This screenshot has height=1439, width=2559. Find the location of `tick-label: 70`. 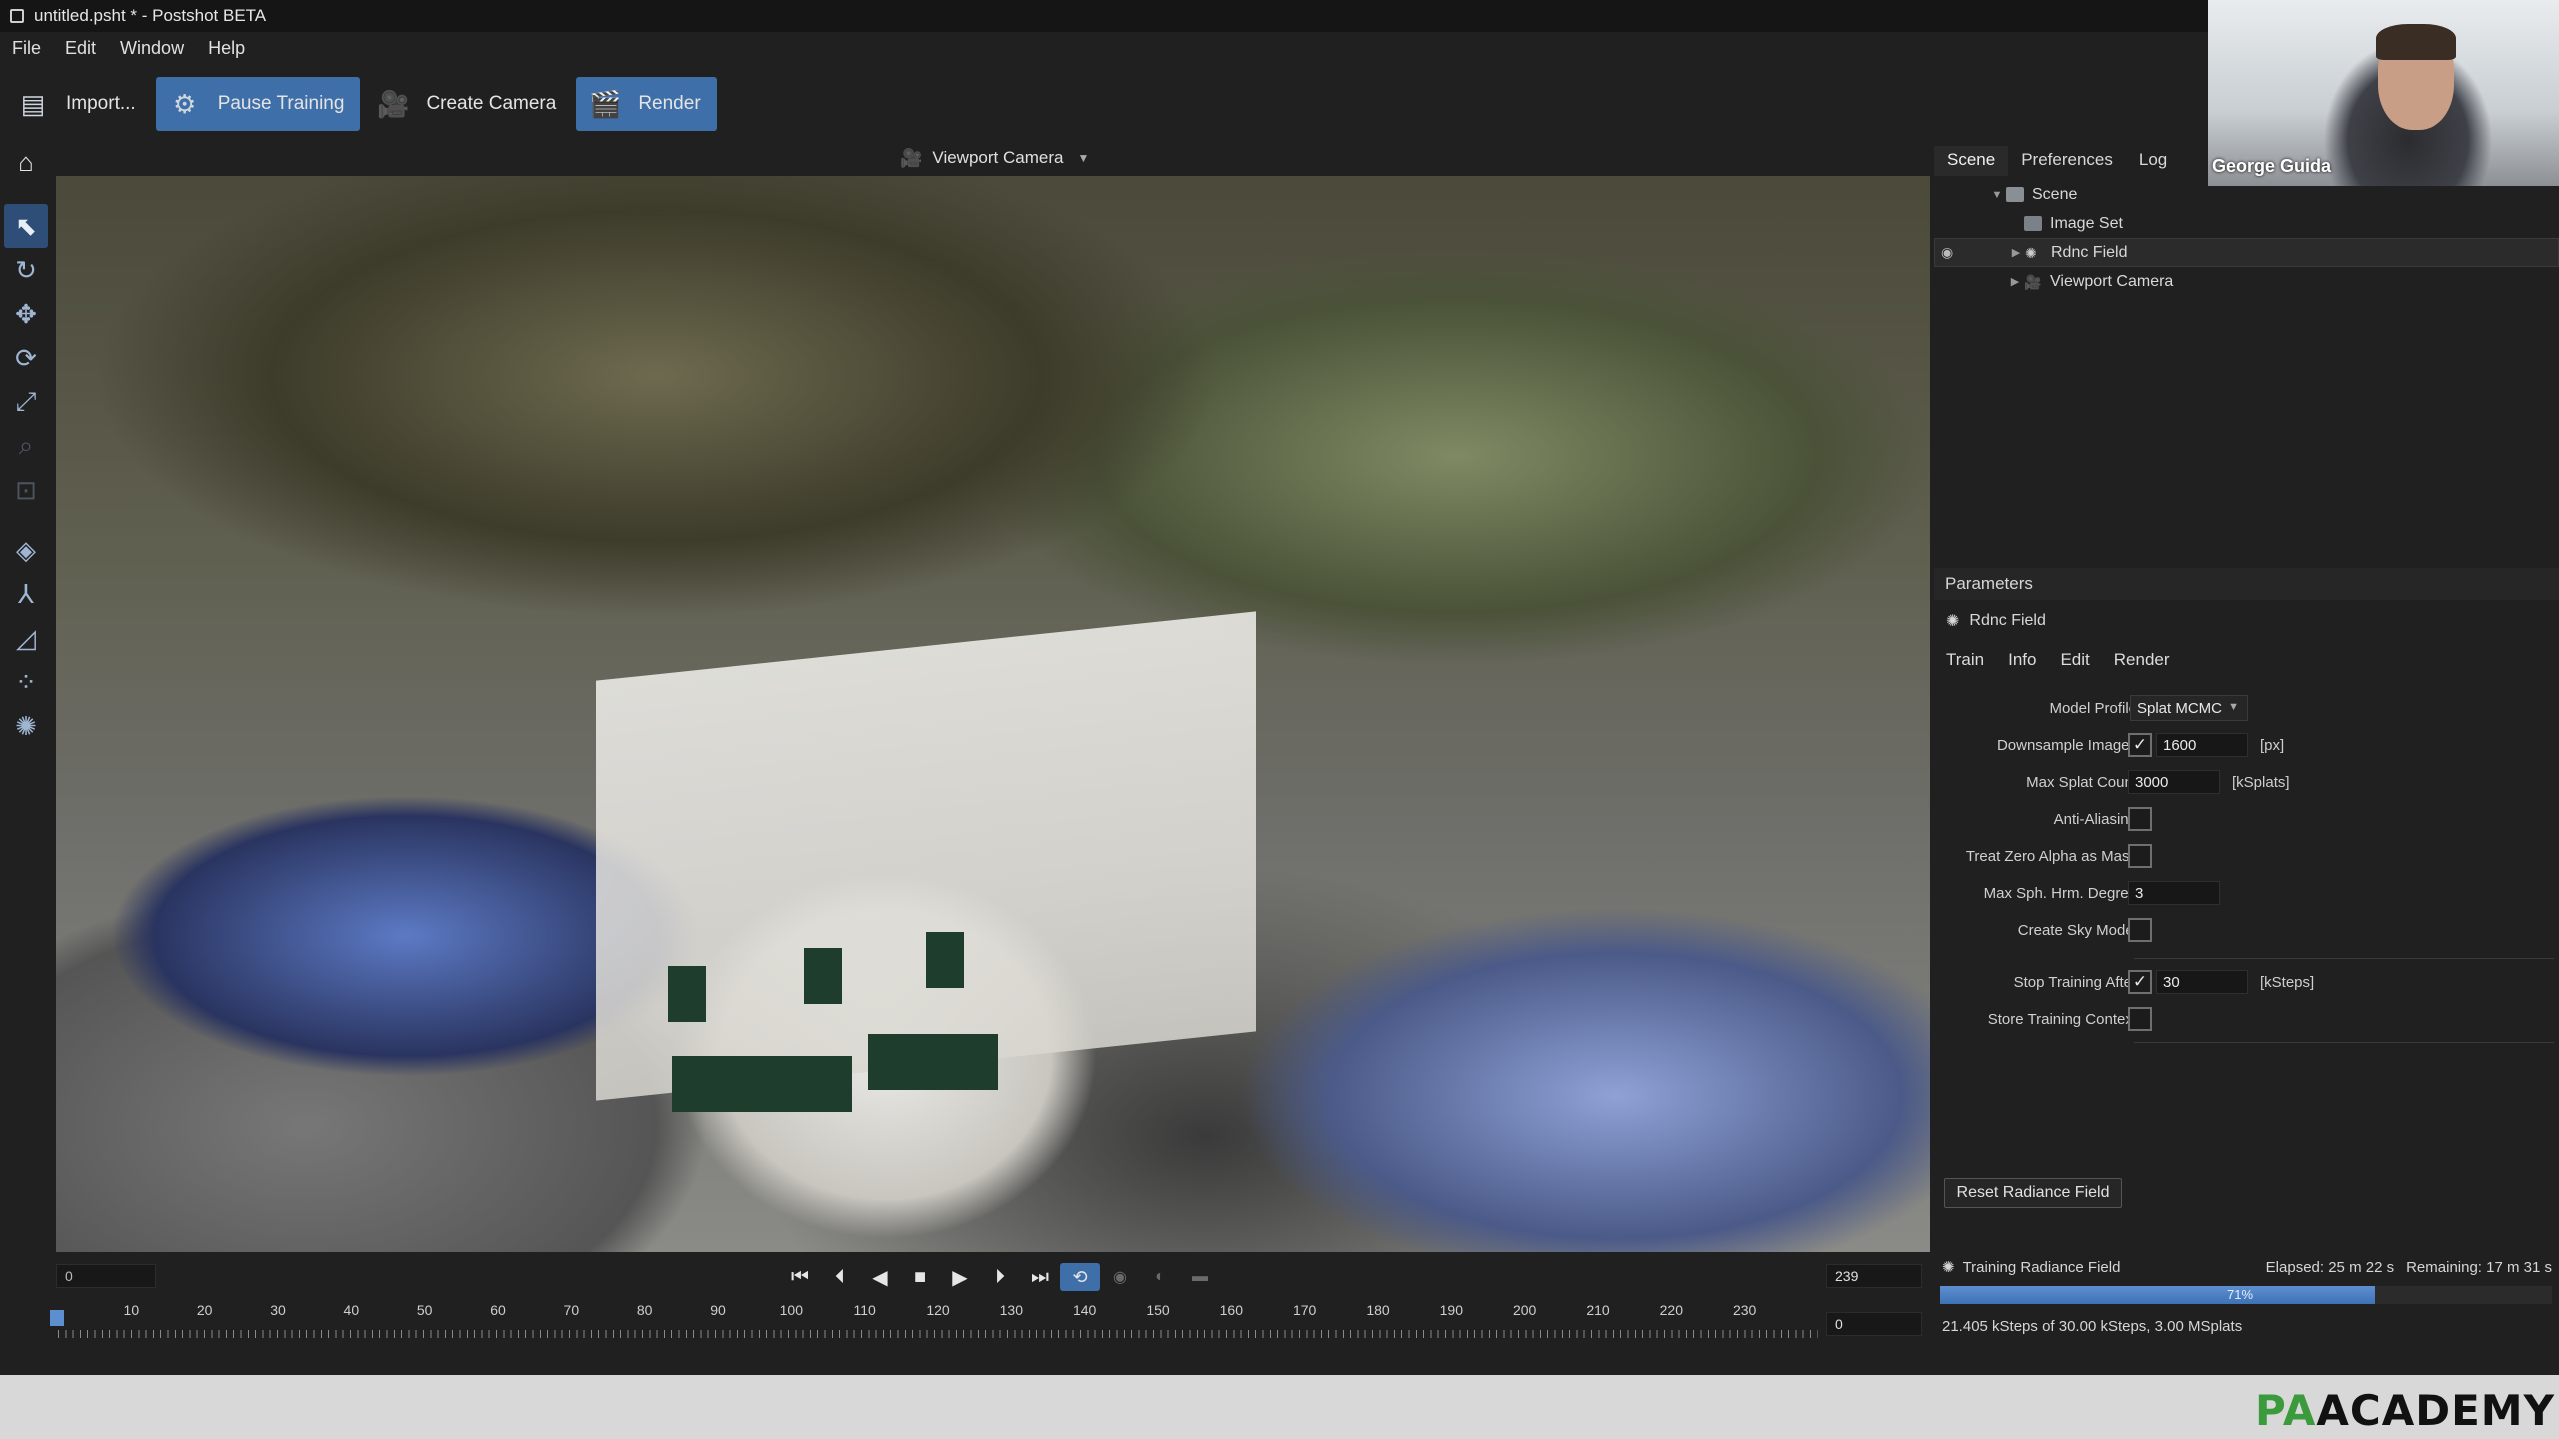

tick-label: 70 is located at coordinates (571, 1310).